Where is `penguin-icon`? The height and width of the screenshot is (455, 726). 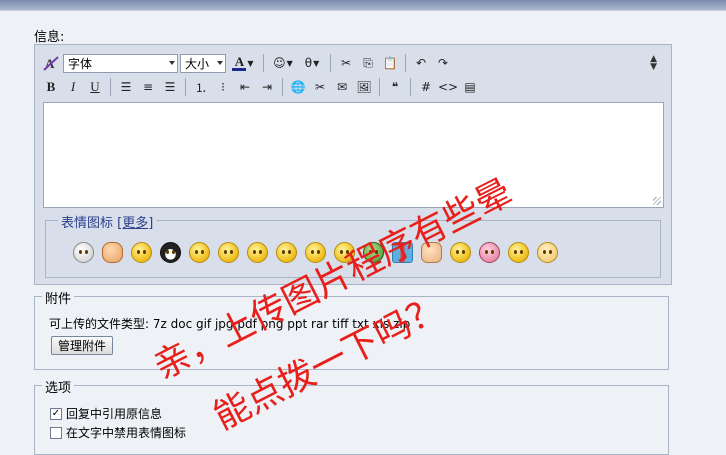 penguin-icon is located at coordinates (170, 252).